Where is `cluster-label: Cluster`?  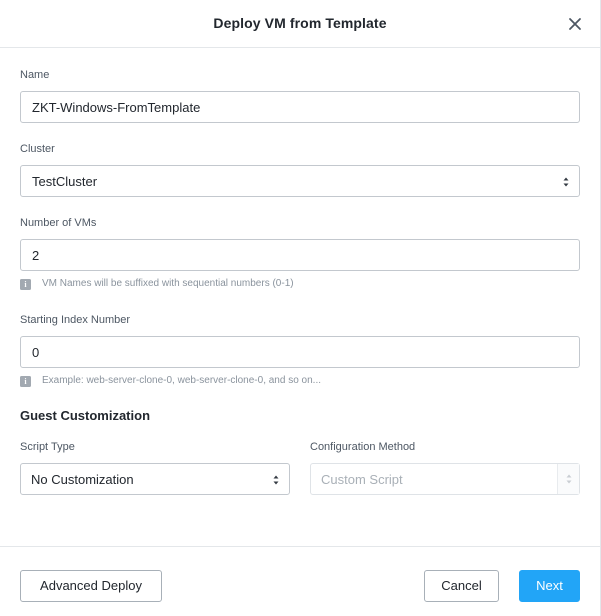
cluster-label: Cluster is located at coordinates (37, 149).